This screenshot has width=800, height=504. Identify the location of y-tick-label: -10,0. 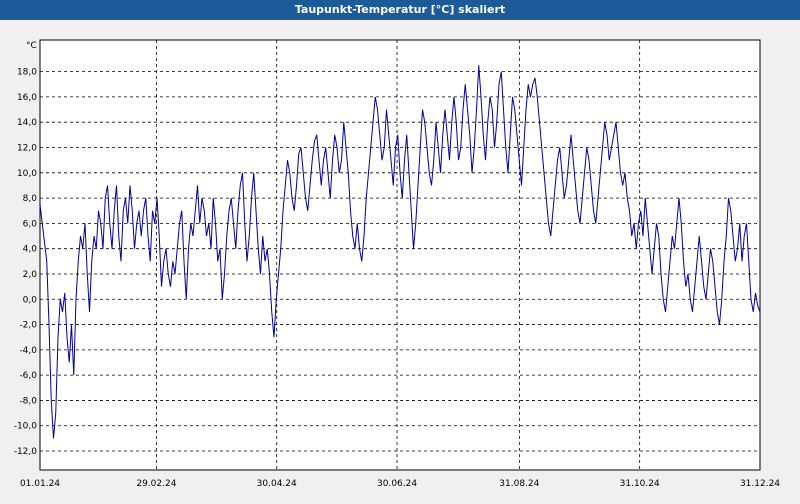
(26, 427).